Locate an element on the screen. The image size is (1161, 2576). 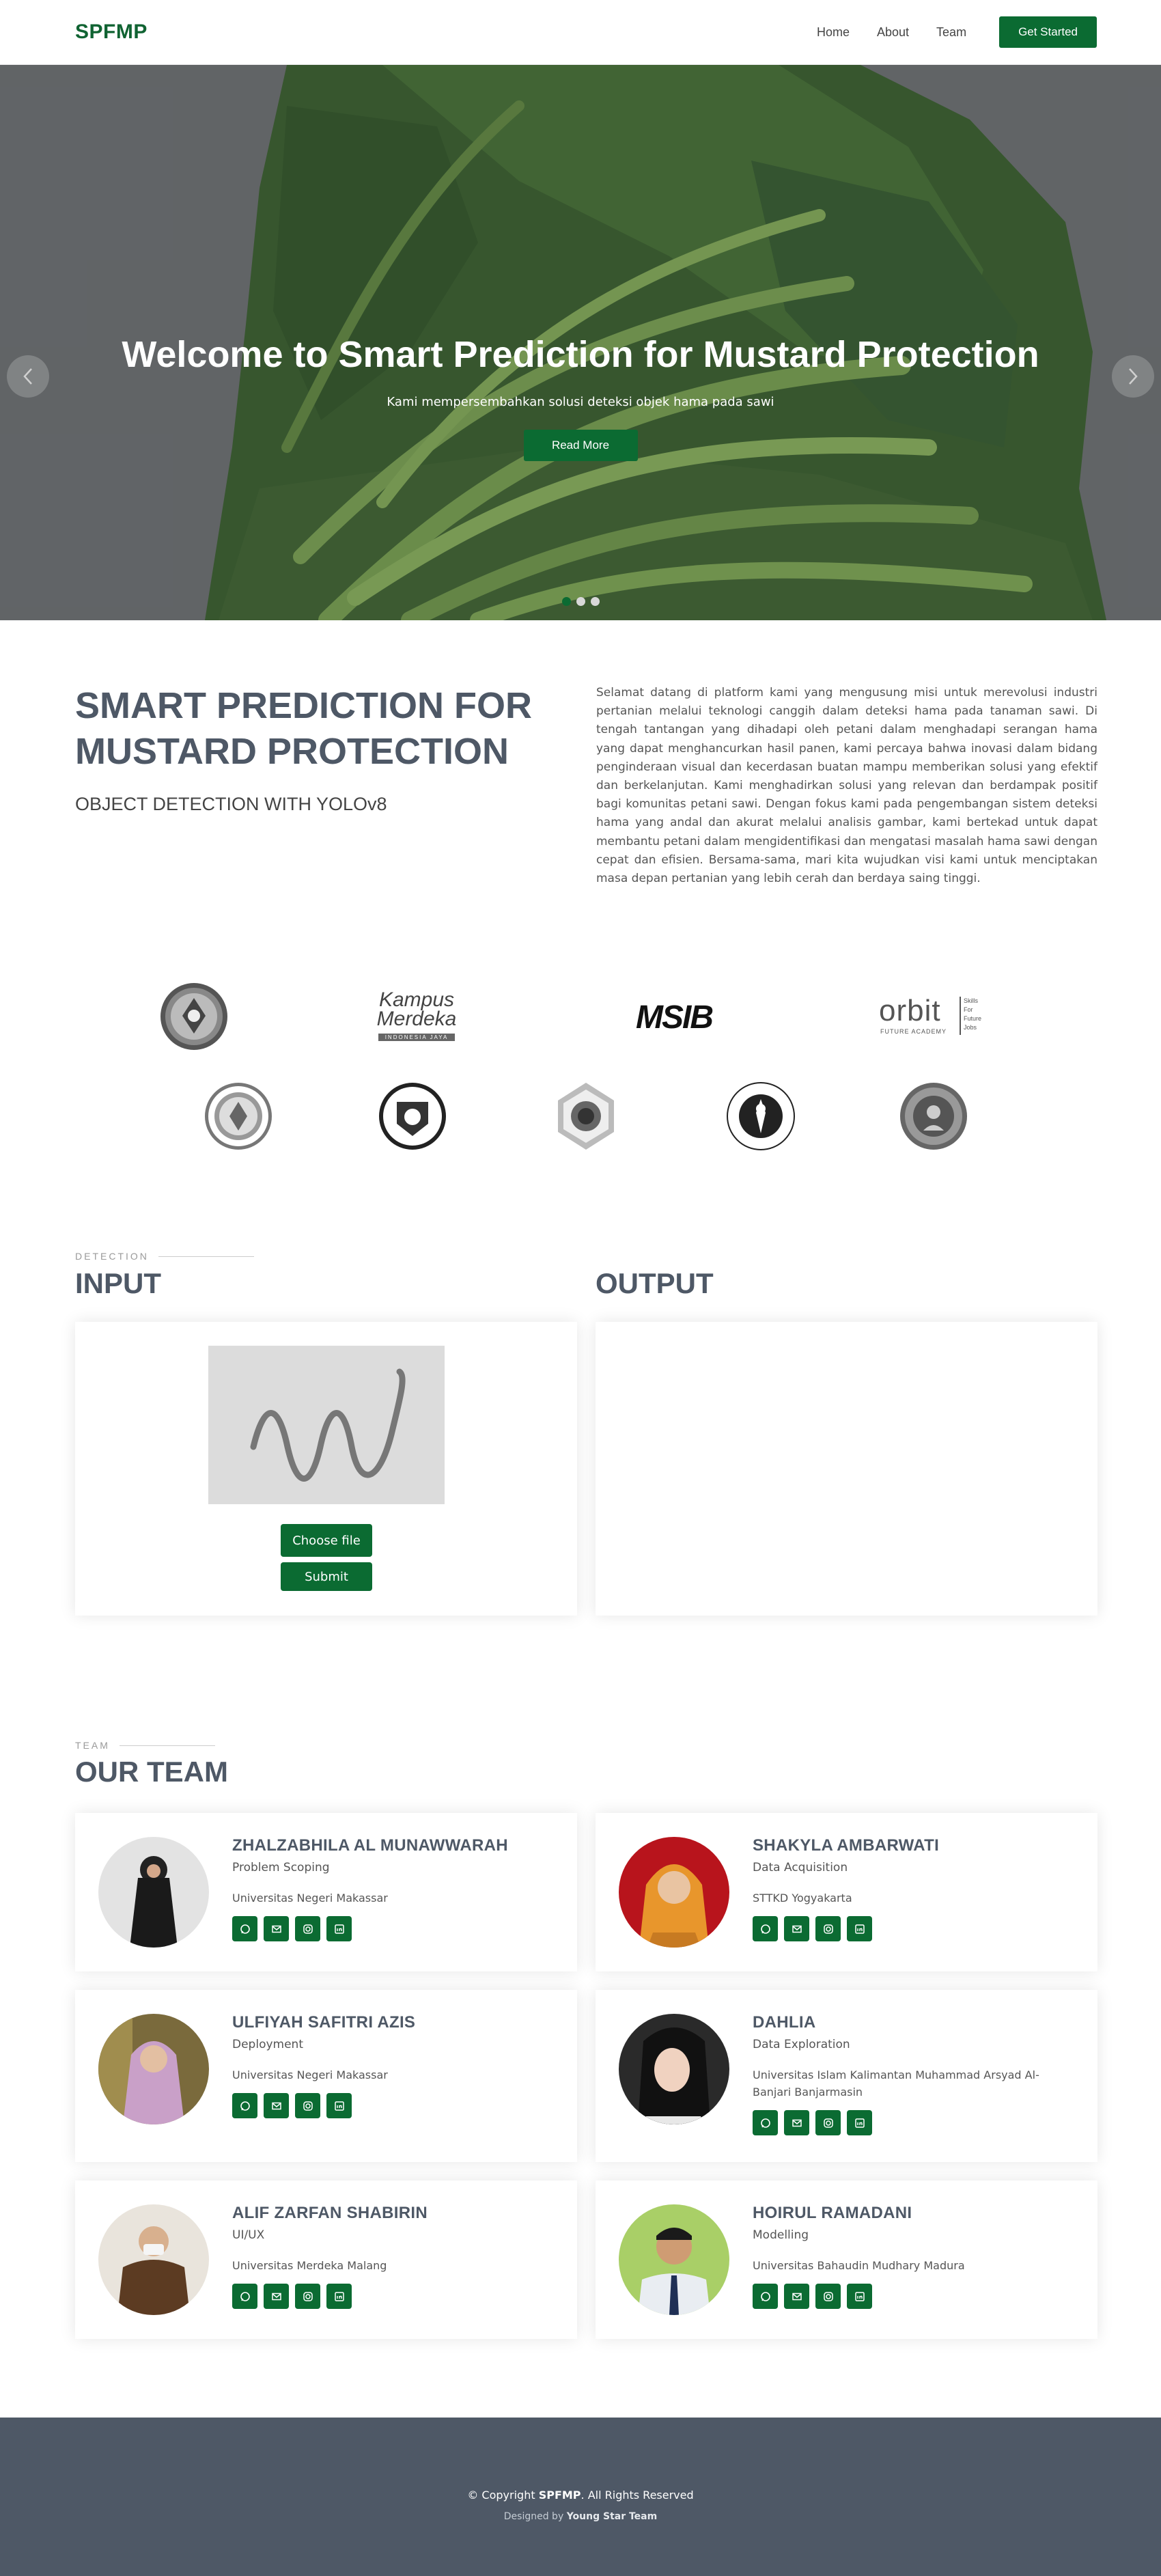
member-role: Modelling is located at coordinates (781, 2235).